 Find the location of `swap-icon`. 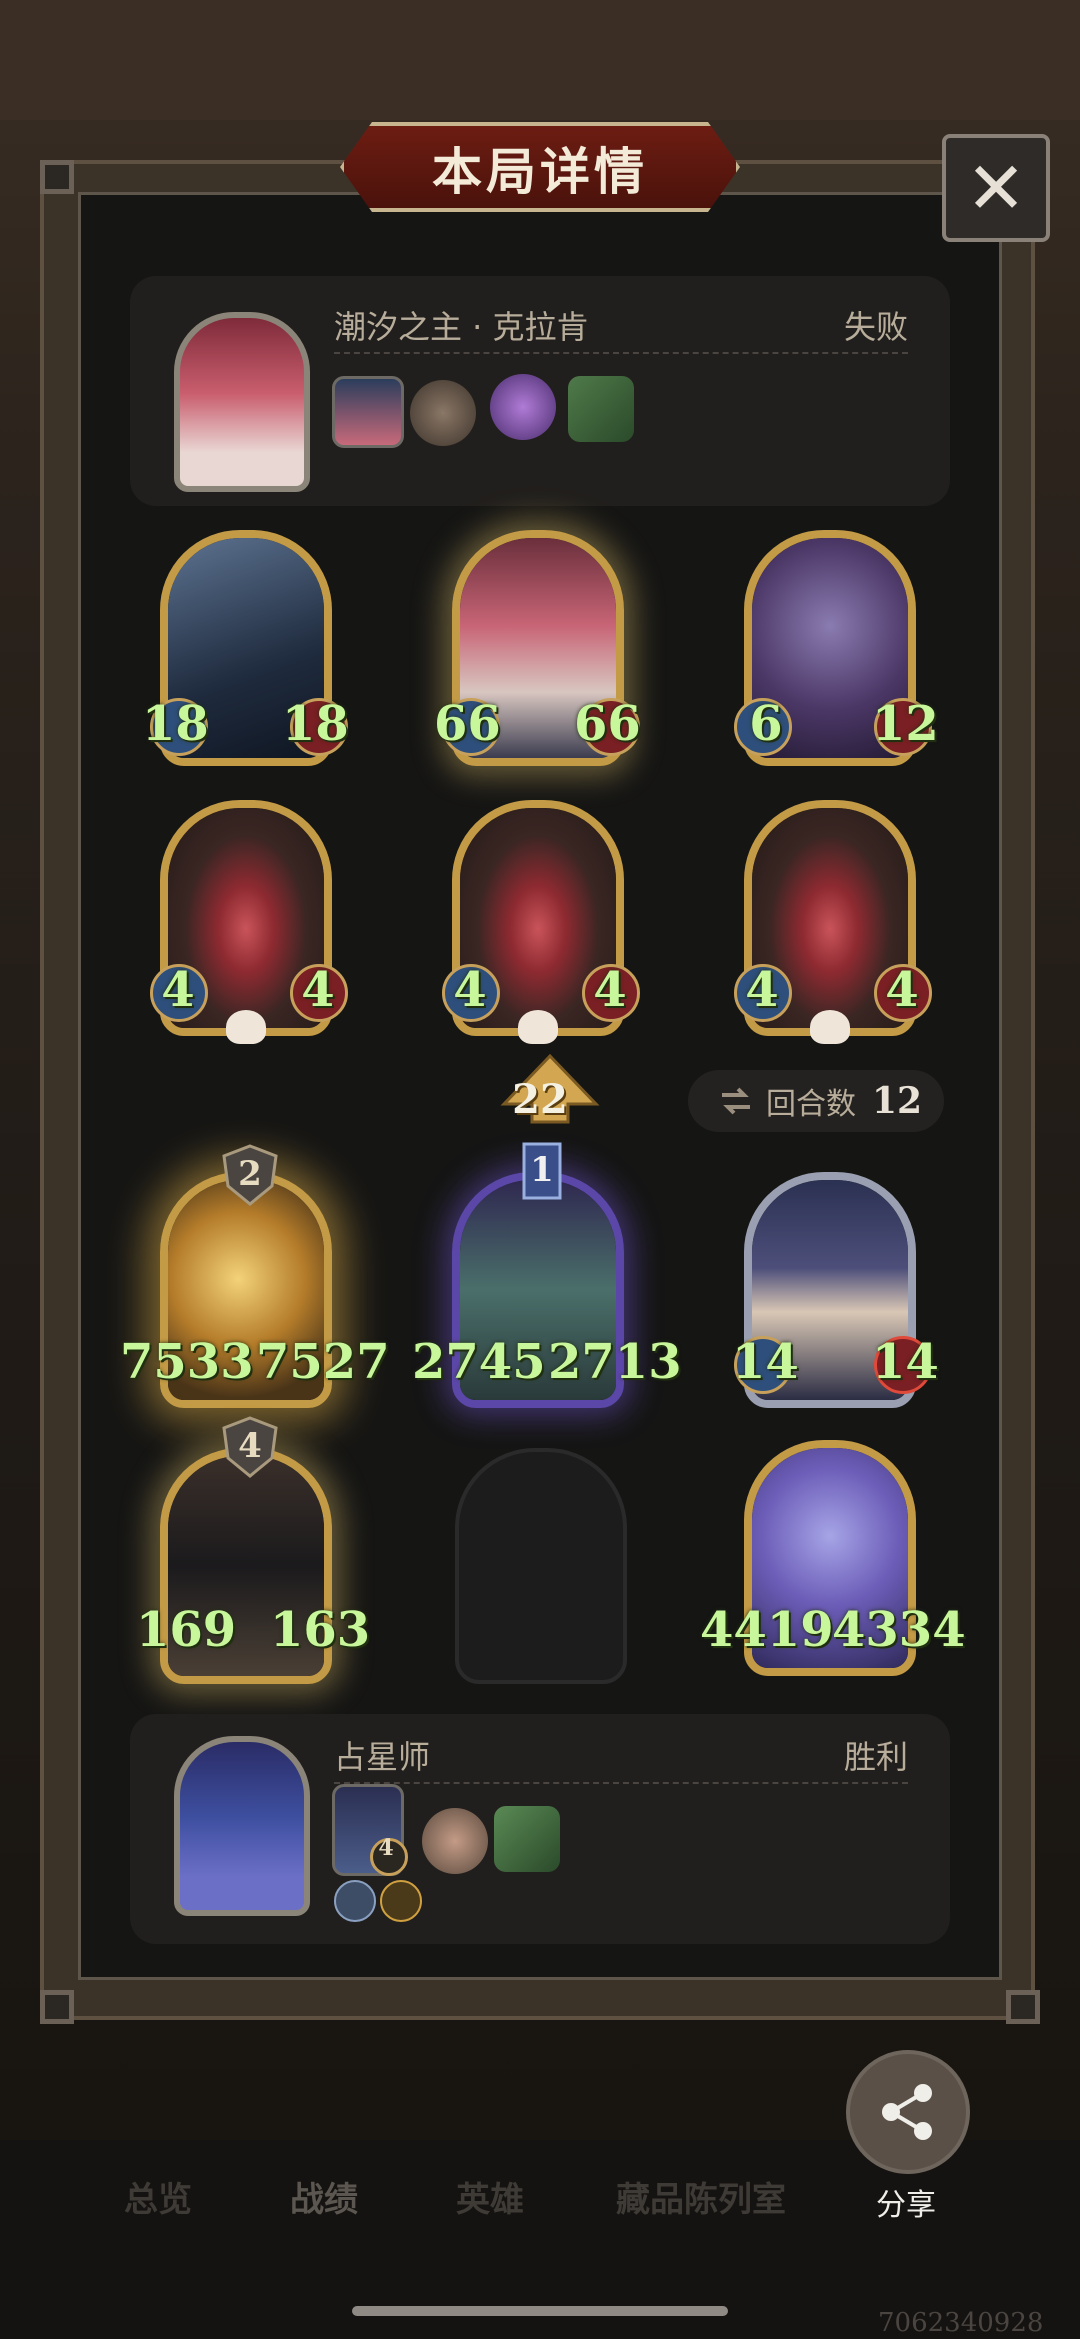

swap-icon is located at coordinates (736, 1101).